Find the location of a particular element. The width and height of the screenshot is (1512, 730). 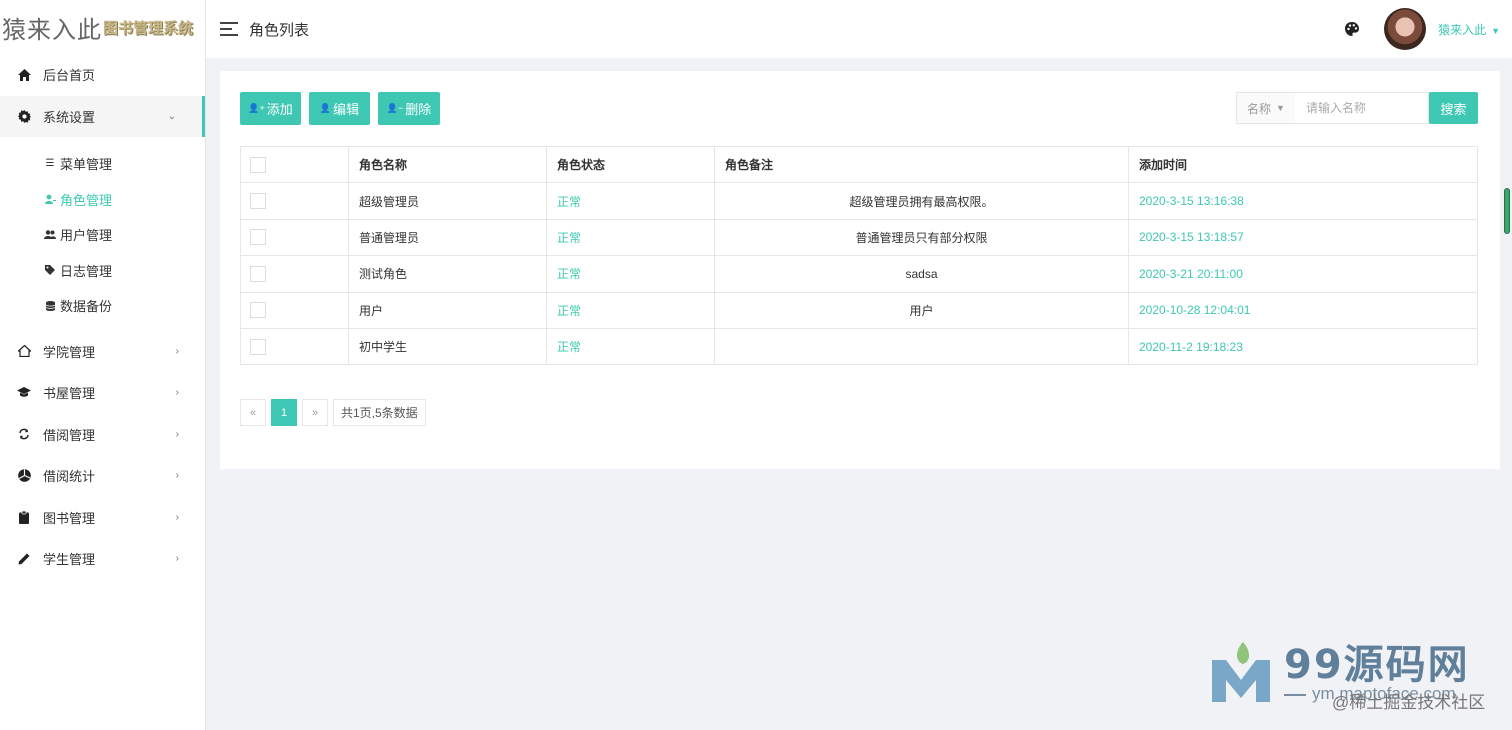

page-button-current: 1 is located at coordinates (284, 412).